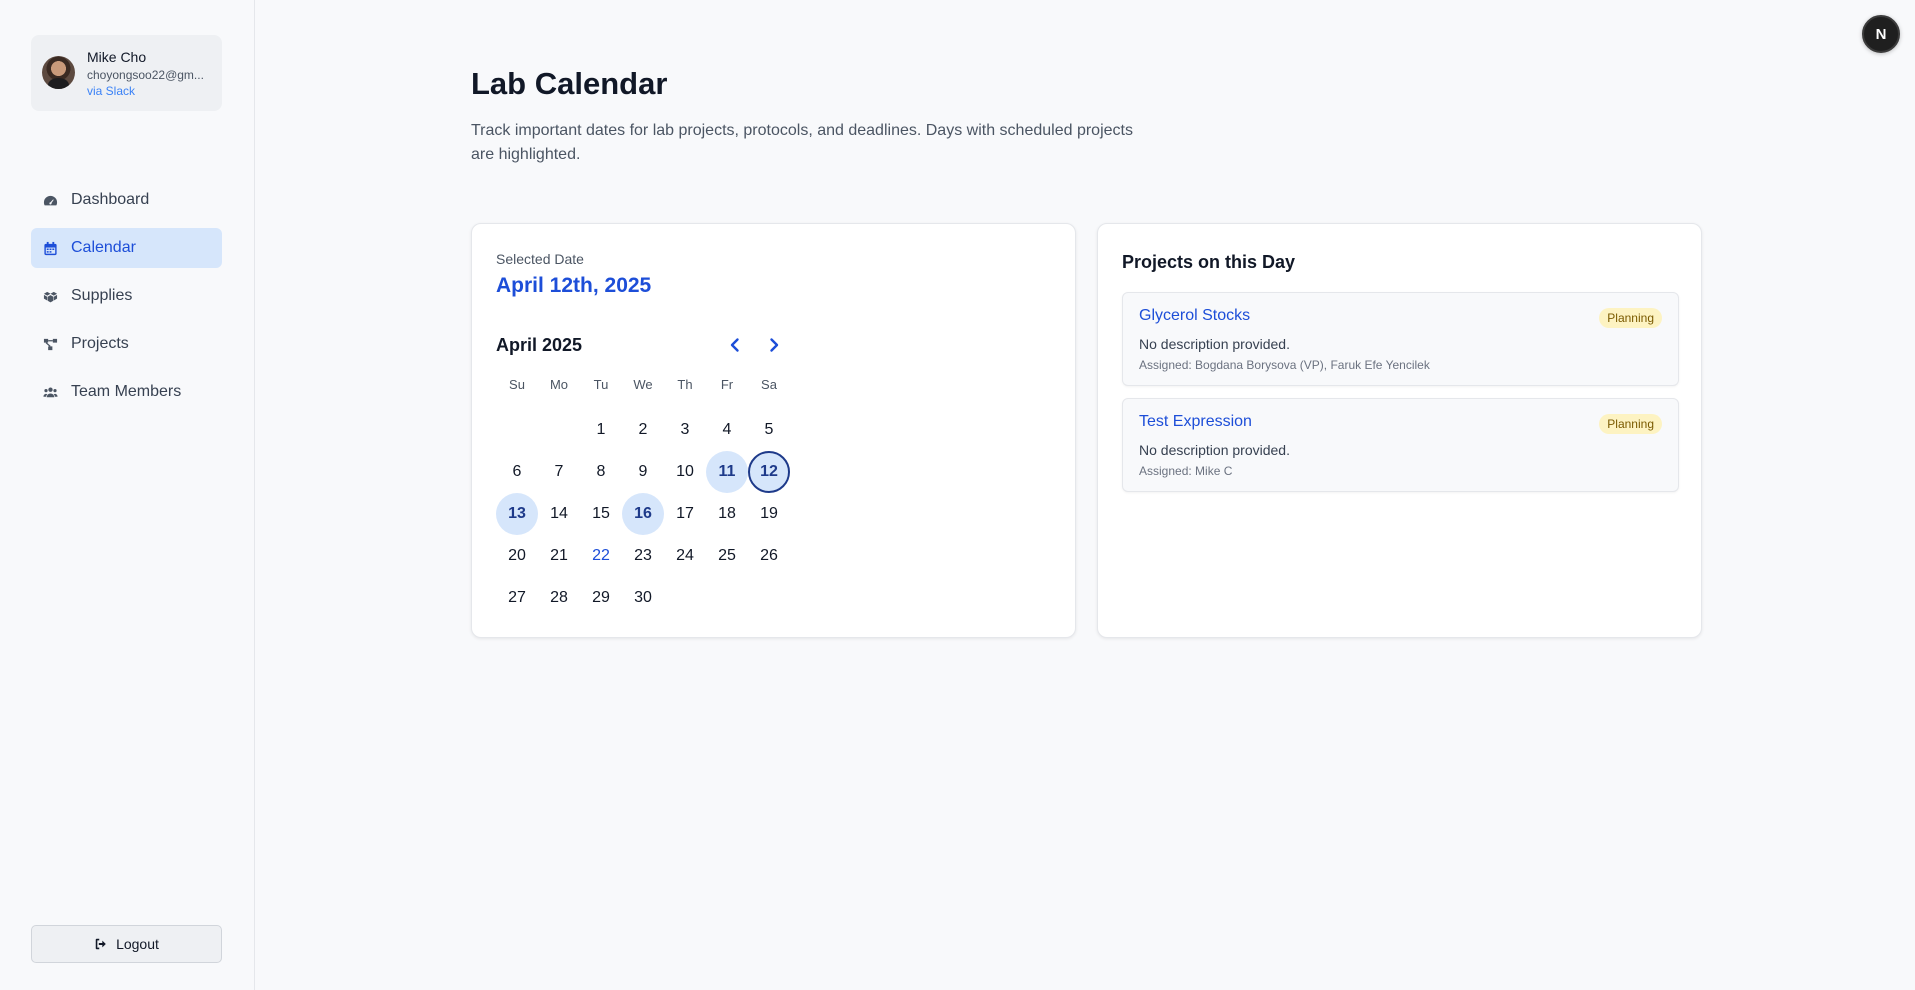 The image size is (1915, 990). I want to click on logout-label: Logout, so click(137, 944).